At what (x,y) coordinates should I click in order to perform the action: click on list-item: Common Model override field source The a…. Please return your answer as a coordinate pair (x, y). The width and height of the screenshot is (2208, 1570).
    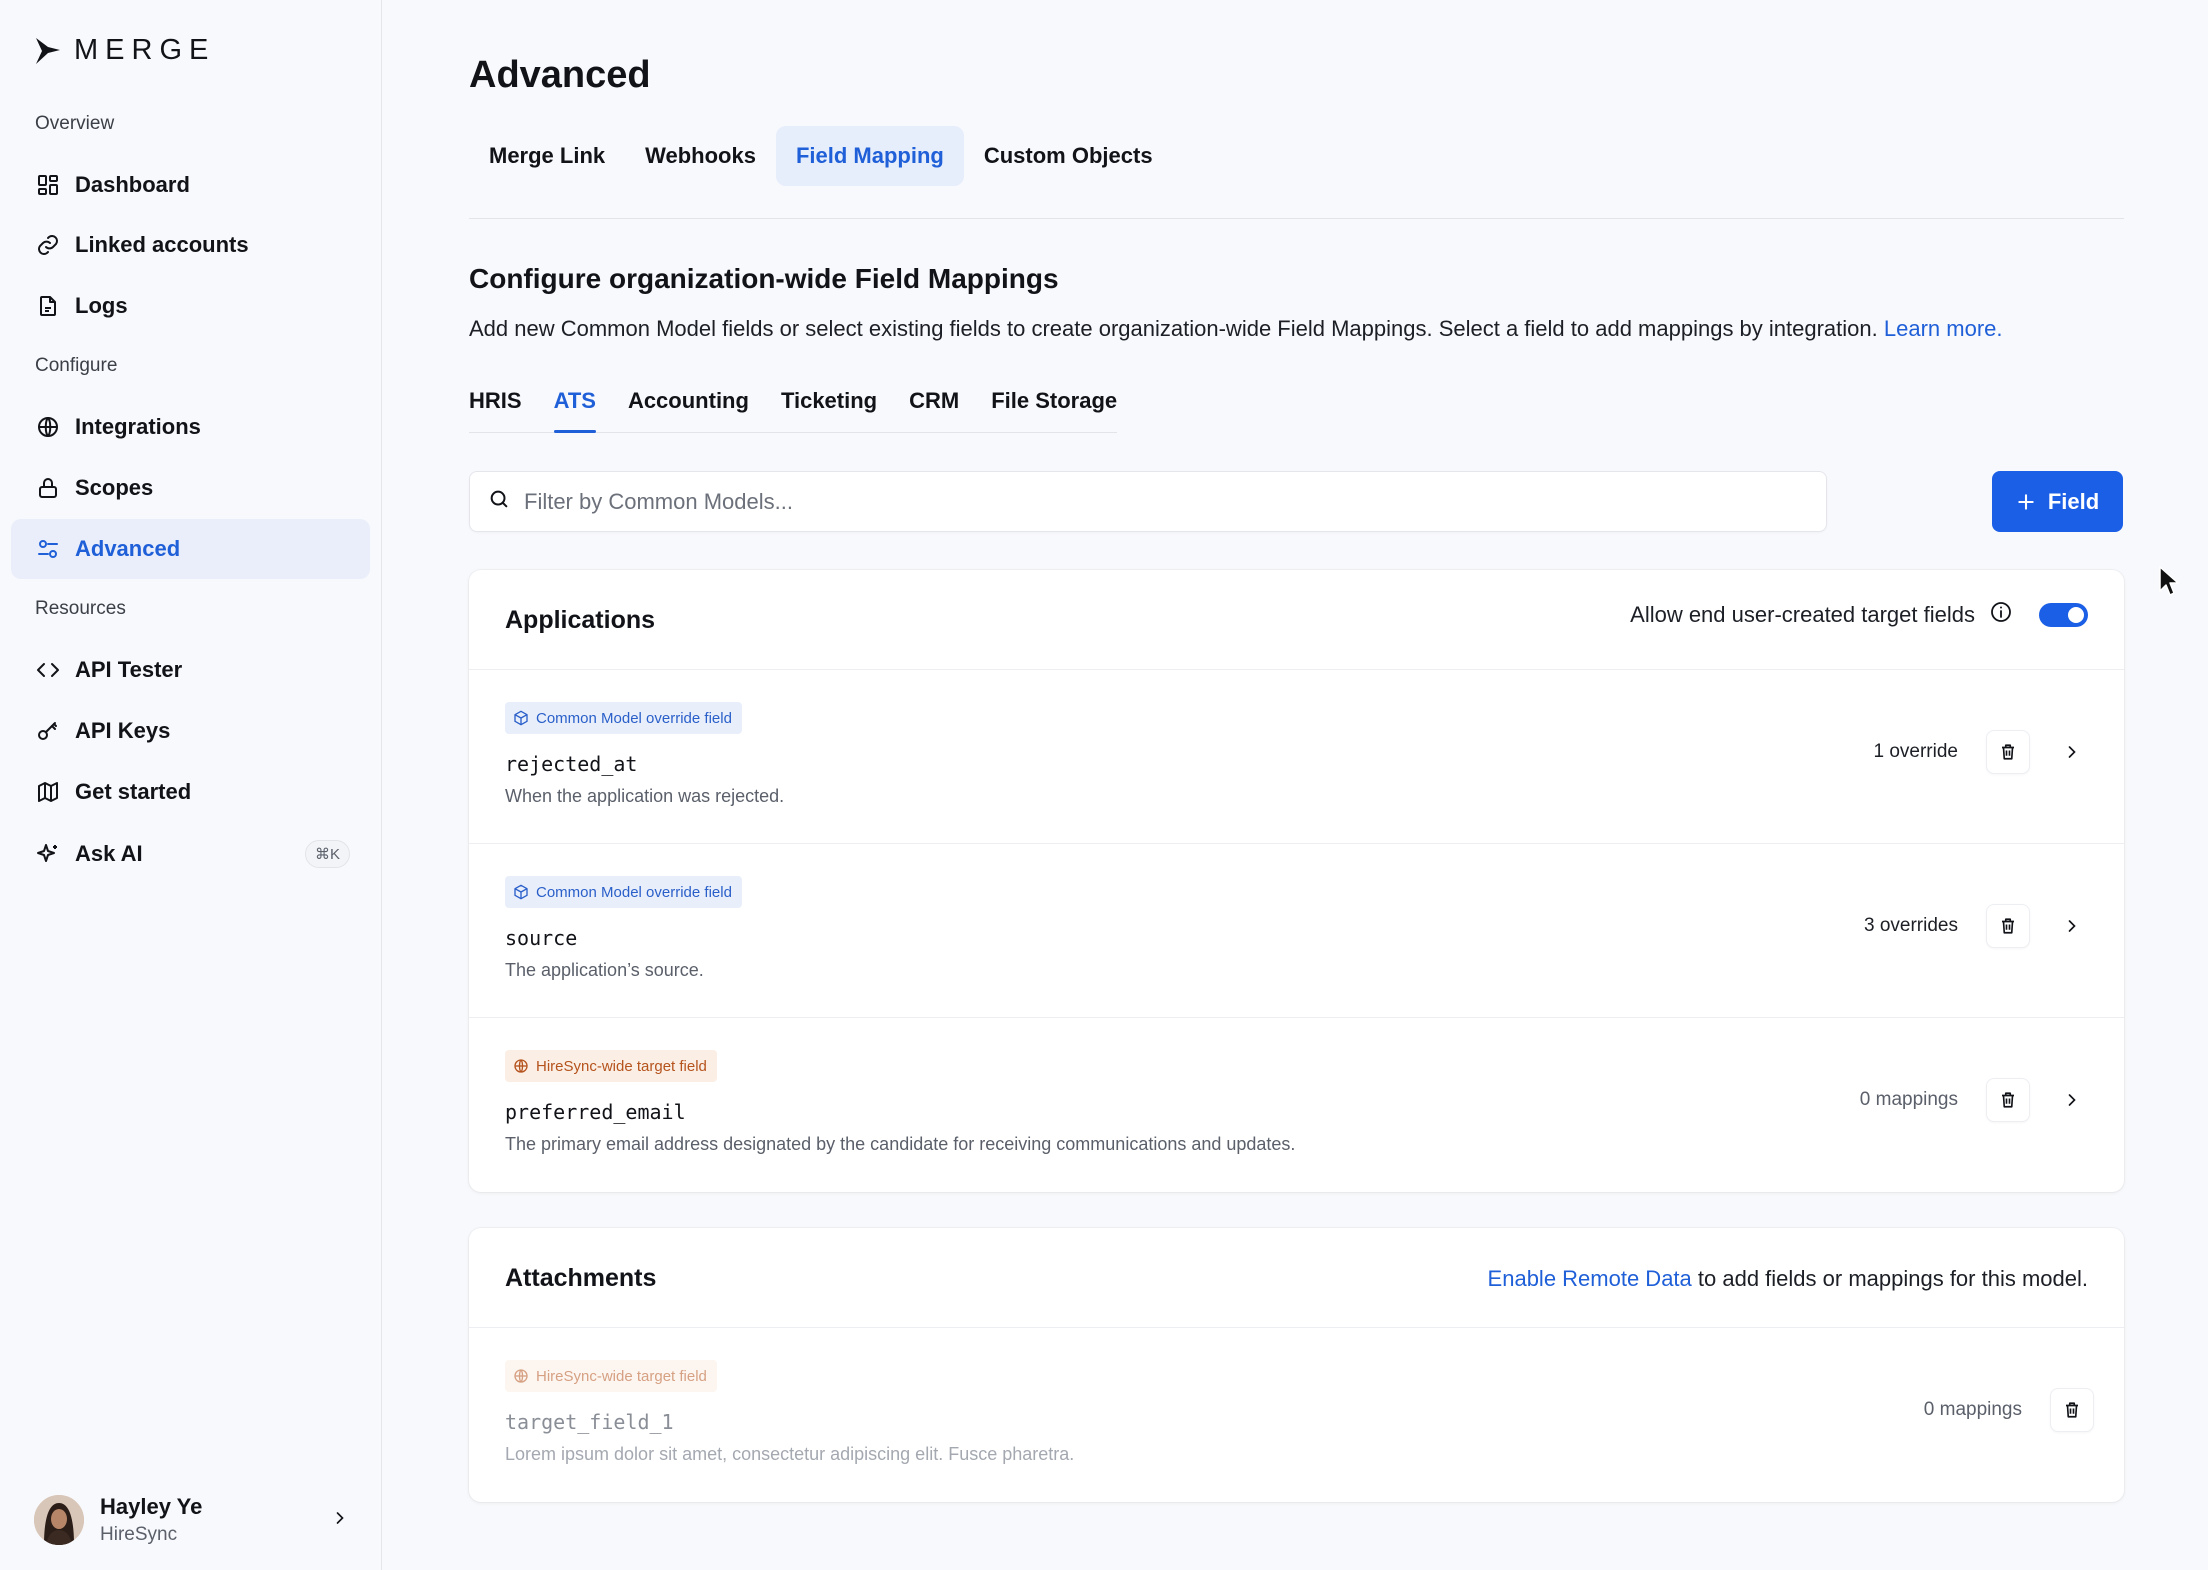
    Looking at the image, I should click on (1296, 931).